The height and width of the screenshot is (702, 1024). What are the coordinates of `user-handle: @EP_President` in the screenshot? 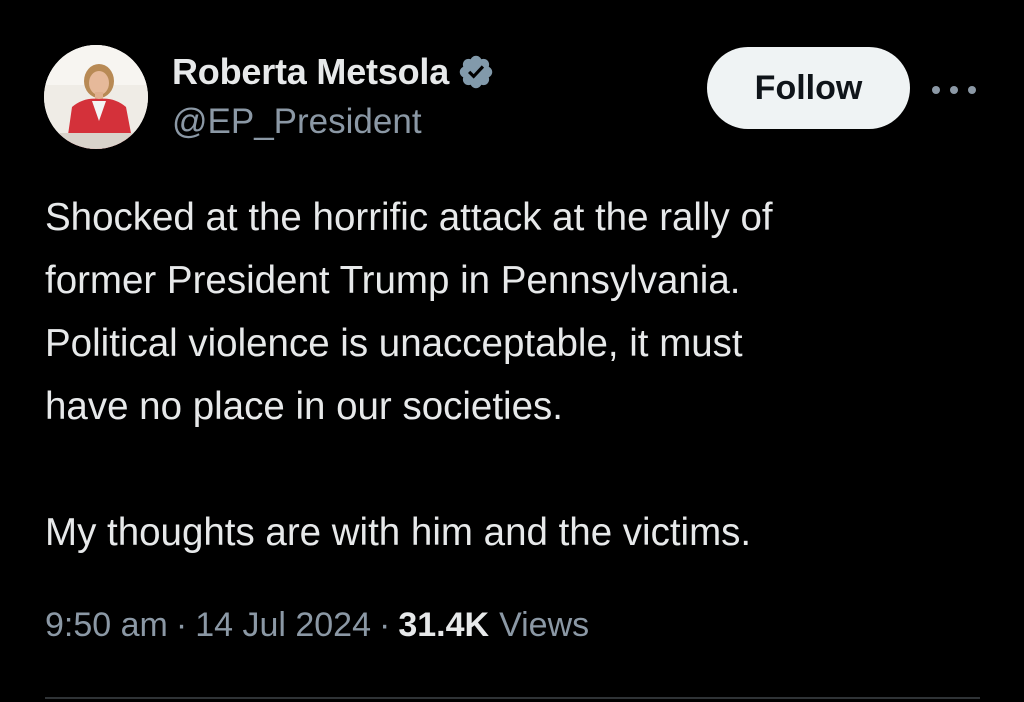 It's located at (333, 122).